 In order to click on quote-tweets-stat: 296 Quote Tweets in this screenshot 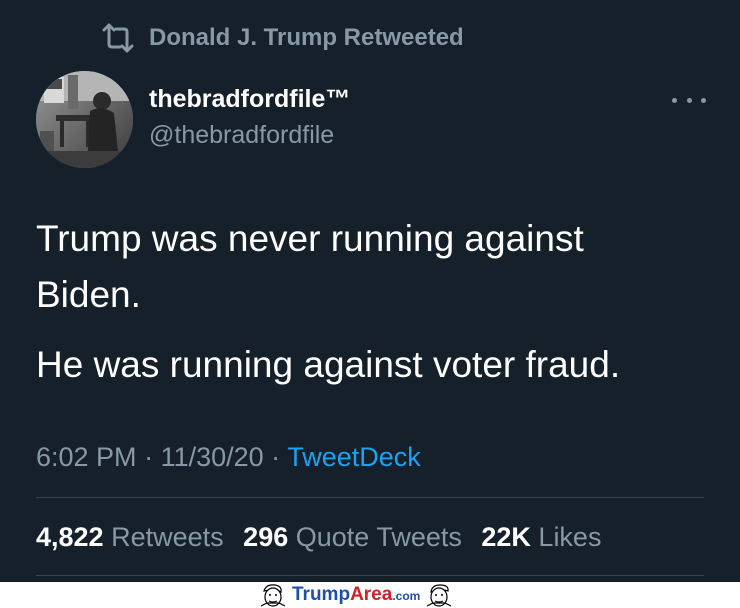, I will do `click(352, 537)`.